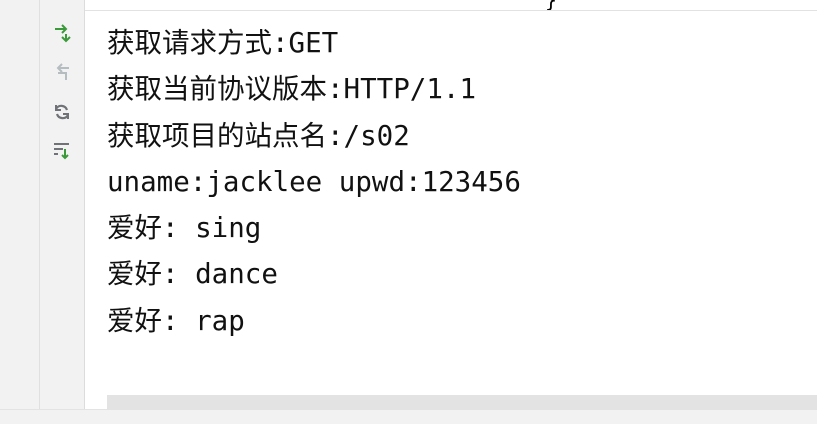 Image resolution: width=817 pixels, height=424 pixels. Describe the element at coordinates (20, 212) in the screenshot. I see `left-gutter` at that location.